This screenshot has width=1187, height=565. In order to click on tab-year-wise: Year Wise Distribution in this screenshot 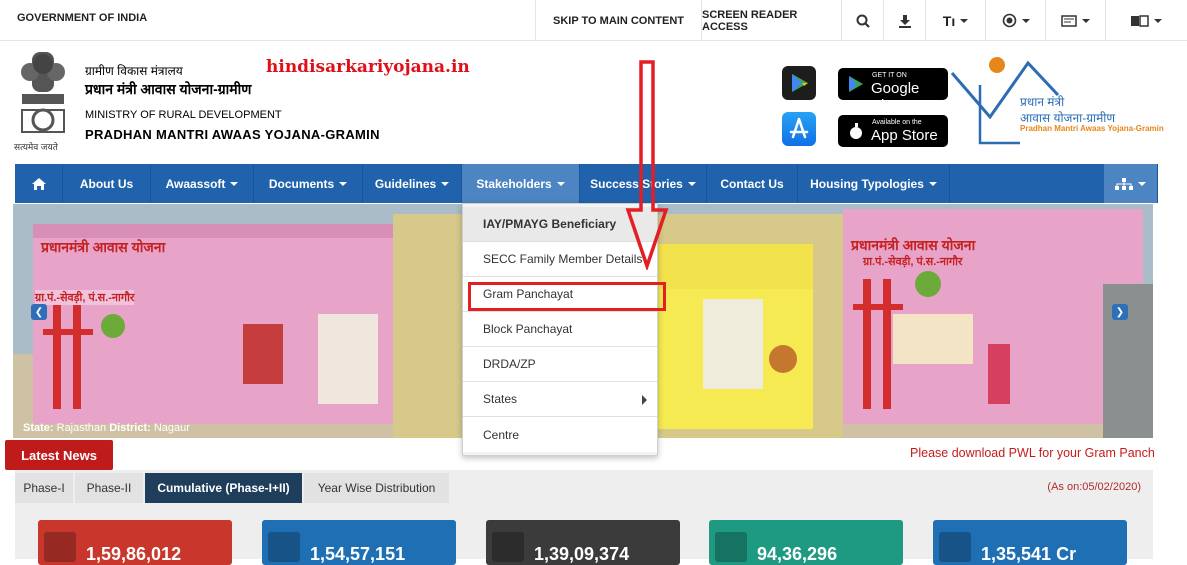, I will do `click(376, 488)`.